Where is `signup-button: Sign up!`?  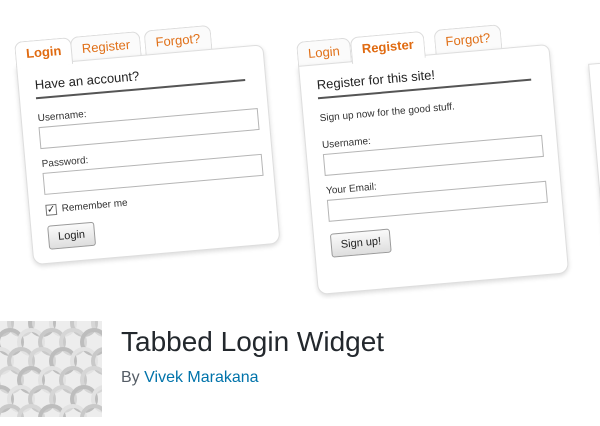
signup-button: Sign up! is located at coordinates (361, 243).